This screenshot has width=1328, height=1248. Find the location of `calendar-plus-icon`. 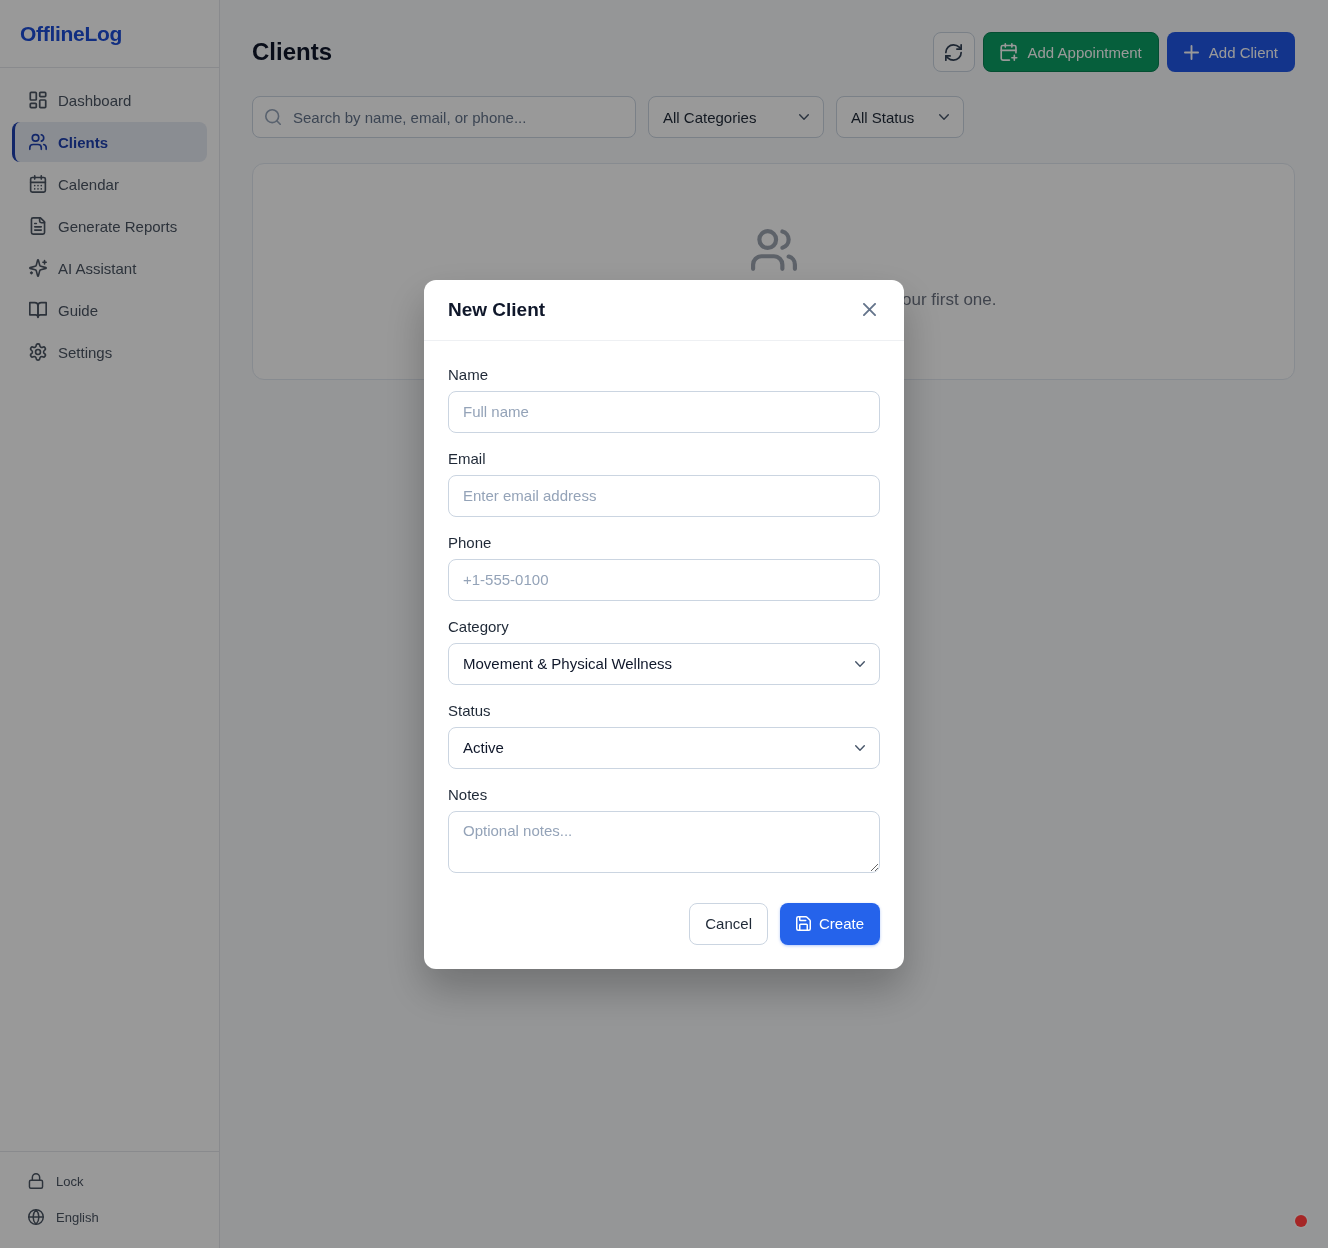

calendar-plus-icon is located at coordinates (1008, 52).